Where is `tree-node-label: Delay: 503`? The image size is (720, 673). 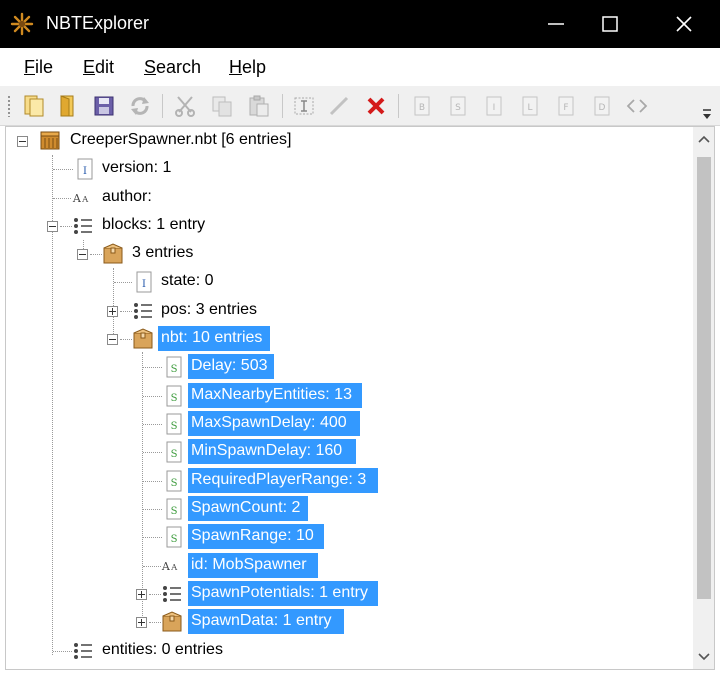
tree-node-label: Delay: 503 is located at coordinates (229, 365).